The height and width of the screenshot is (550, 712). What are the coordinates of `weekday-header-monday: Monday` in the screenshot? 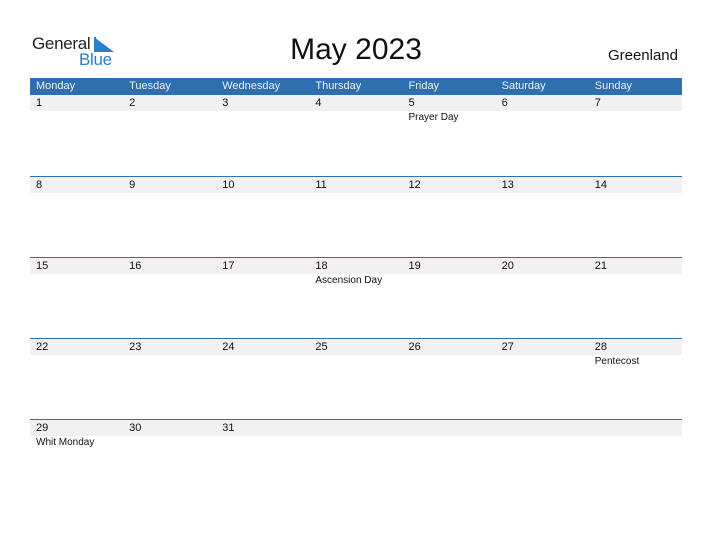 It's located at (56, 86).